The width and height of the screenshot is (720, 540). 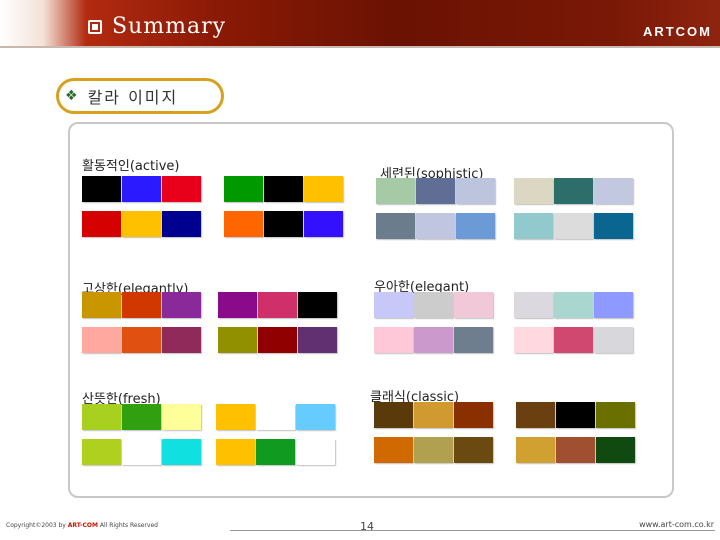 What do you see at coordinates (677, 31) in the screenshot?
I see `brand-logo-text: ARTCOM` at bounding box center [677, 31].